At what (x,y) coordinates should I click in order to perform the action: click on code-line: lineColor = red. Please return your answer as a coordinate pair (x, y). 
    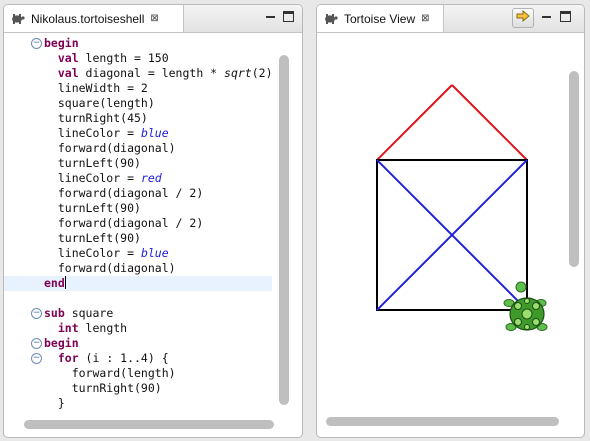
    Looking at the image, I should click on (138, 178).